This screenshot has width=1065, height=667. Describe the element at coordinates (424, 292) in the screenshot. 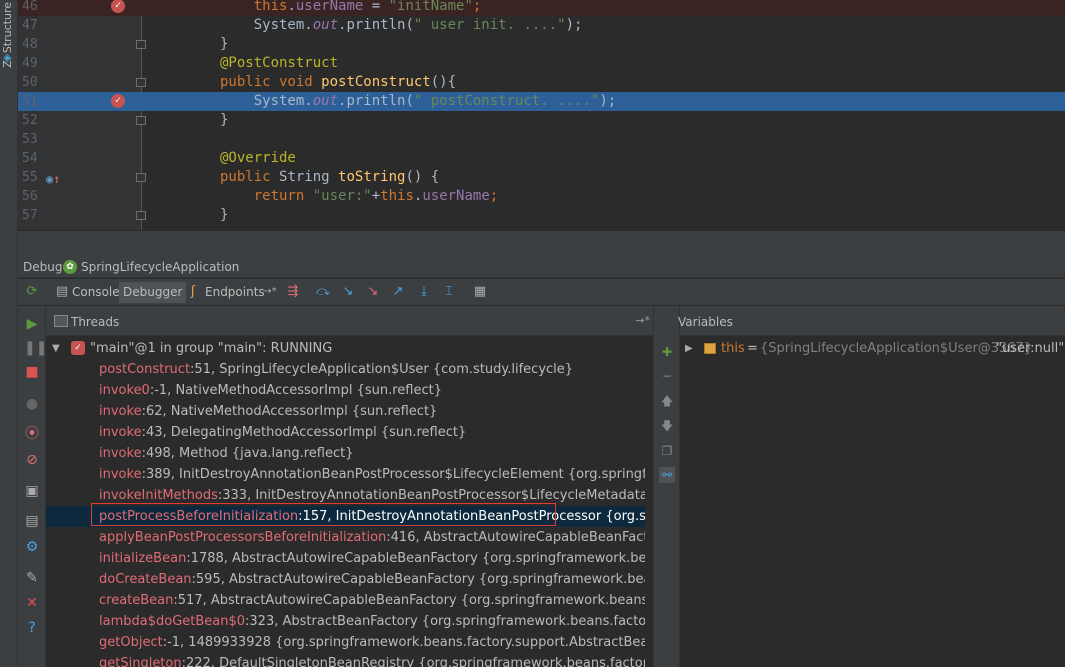

I see `drop-frame-icon: ⤓` at that location.